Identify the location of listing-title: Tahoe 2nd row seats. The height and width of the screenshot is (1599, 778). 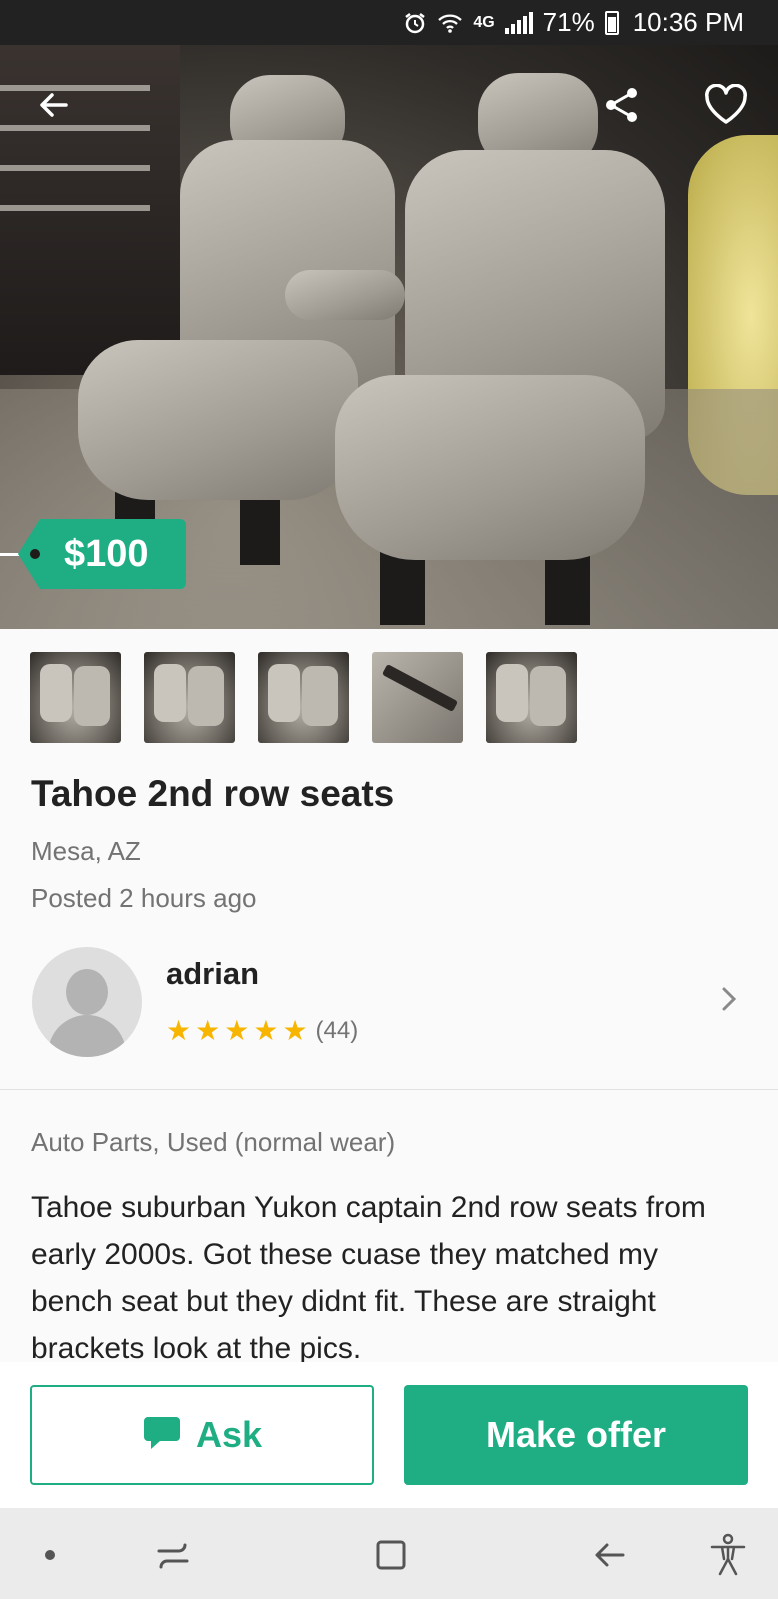
(213, 793).